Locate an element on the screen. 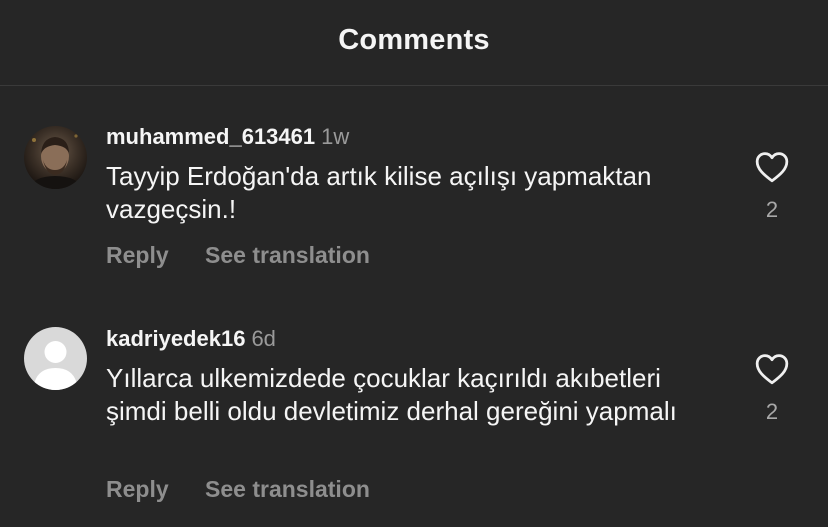  comment-time: 6d is located at coordinates (263, 338).